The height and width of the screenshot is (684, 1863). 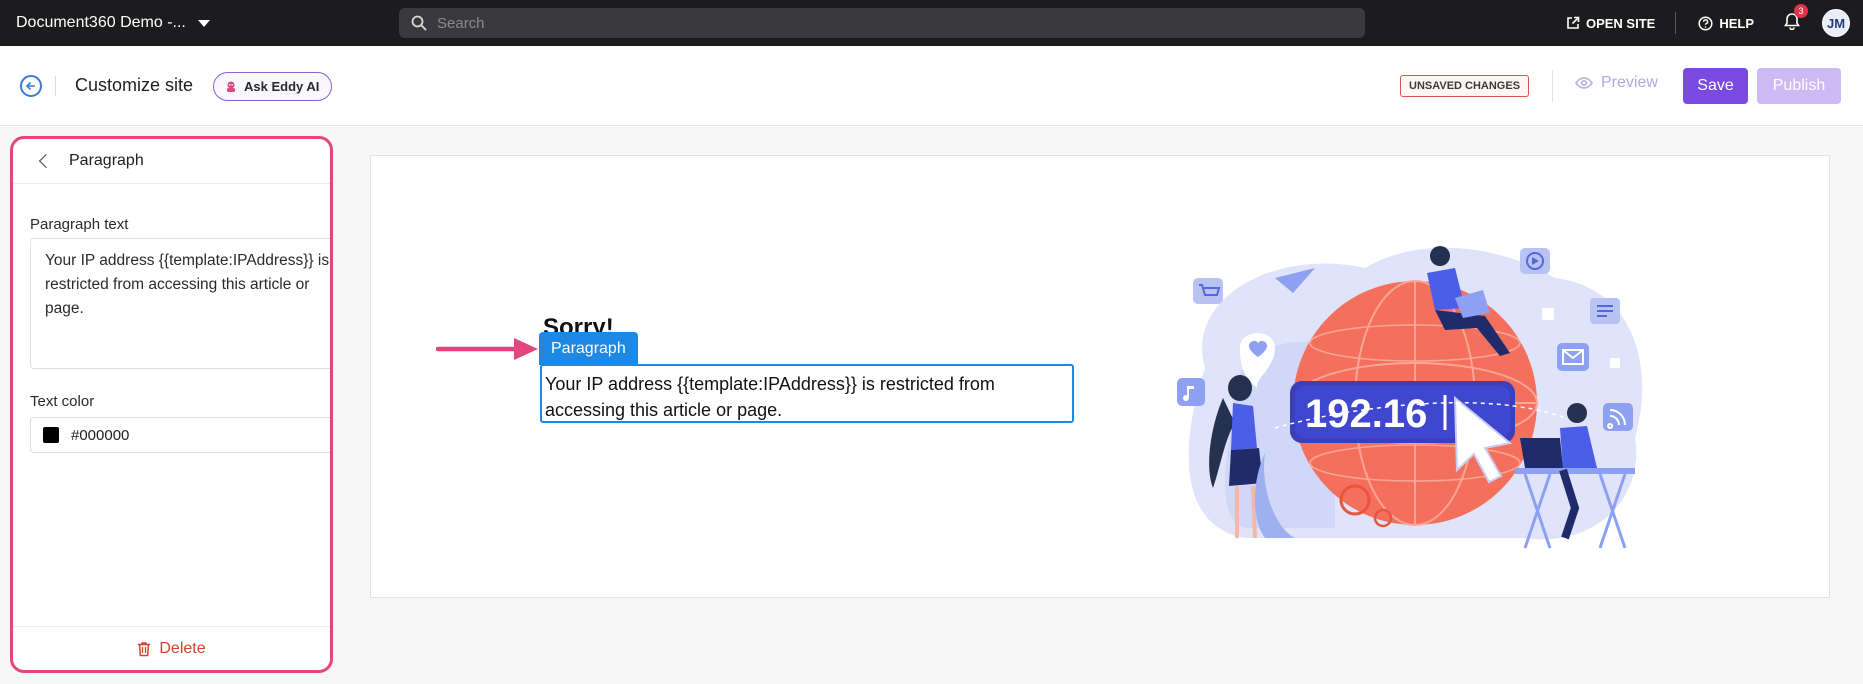 What do you see at coordinates (79, 224) in the screenshot?
I see `paragraph-text-label: Paragraph text` at bounding box center [79, 224].